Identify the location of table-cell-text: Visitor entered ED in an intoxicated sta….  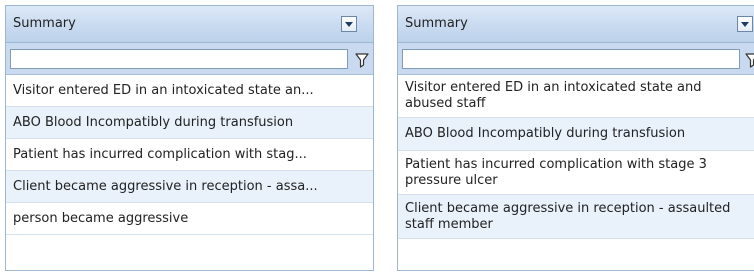
(553, 95).